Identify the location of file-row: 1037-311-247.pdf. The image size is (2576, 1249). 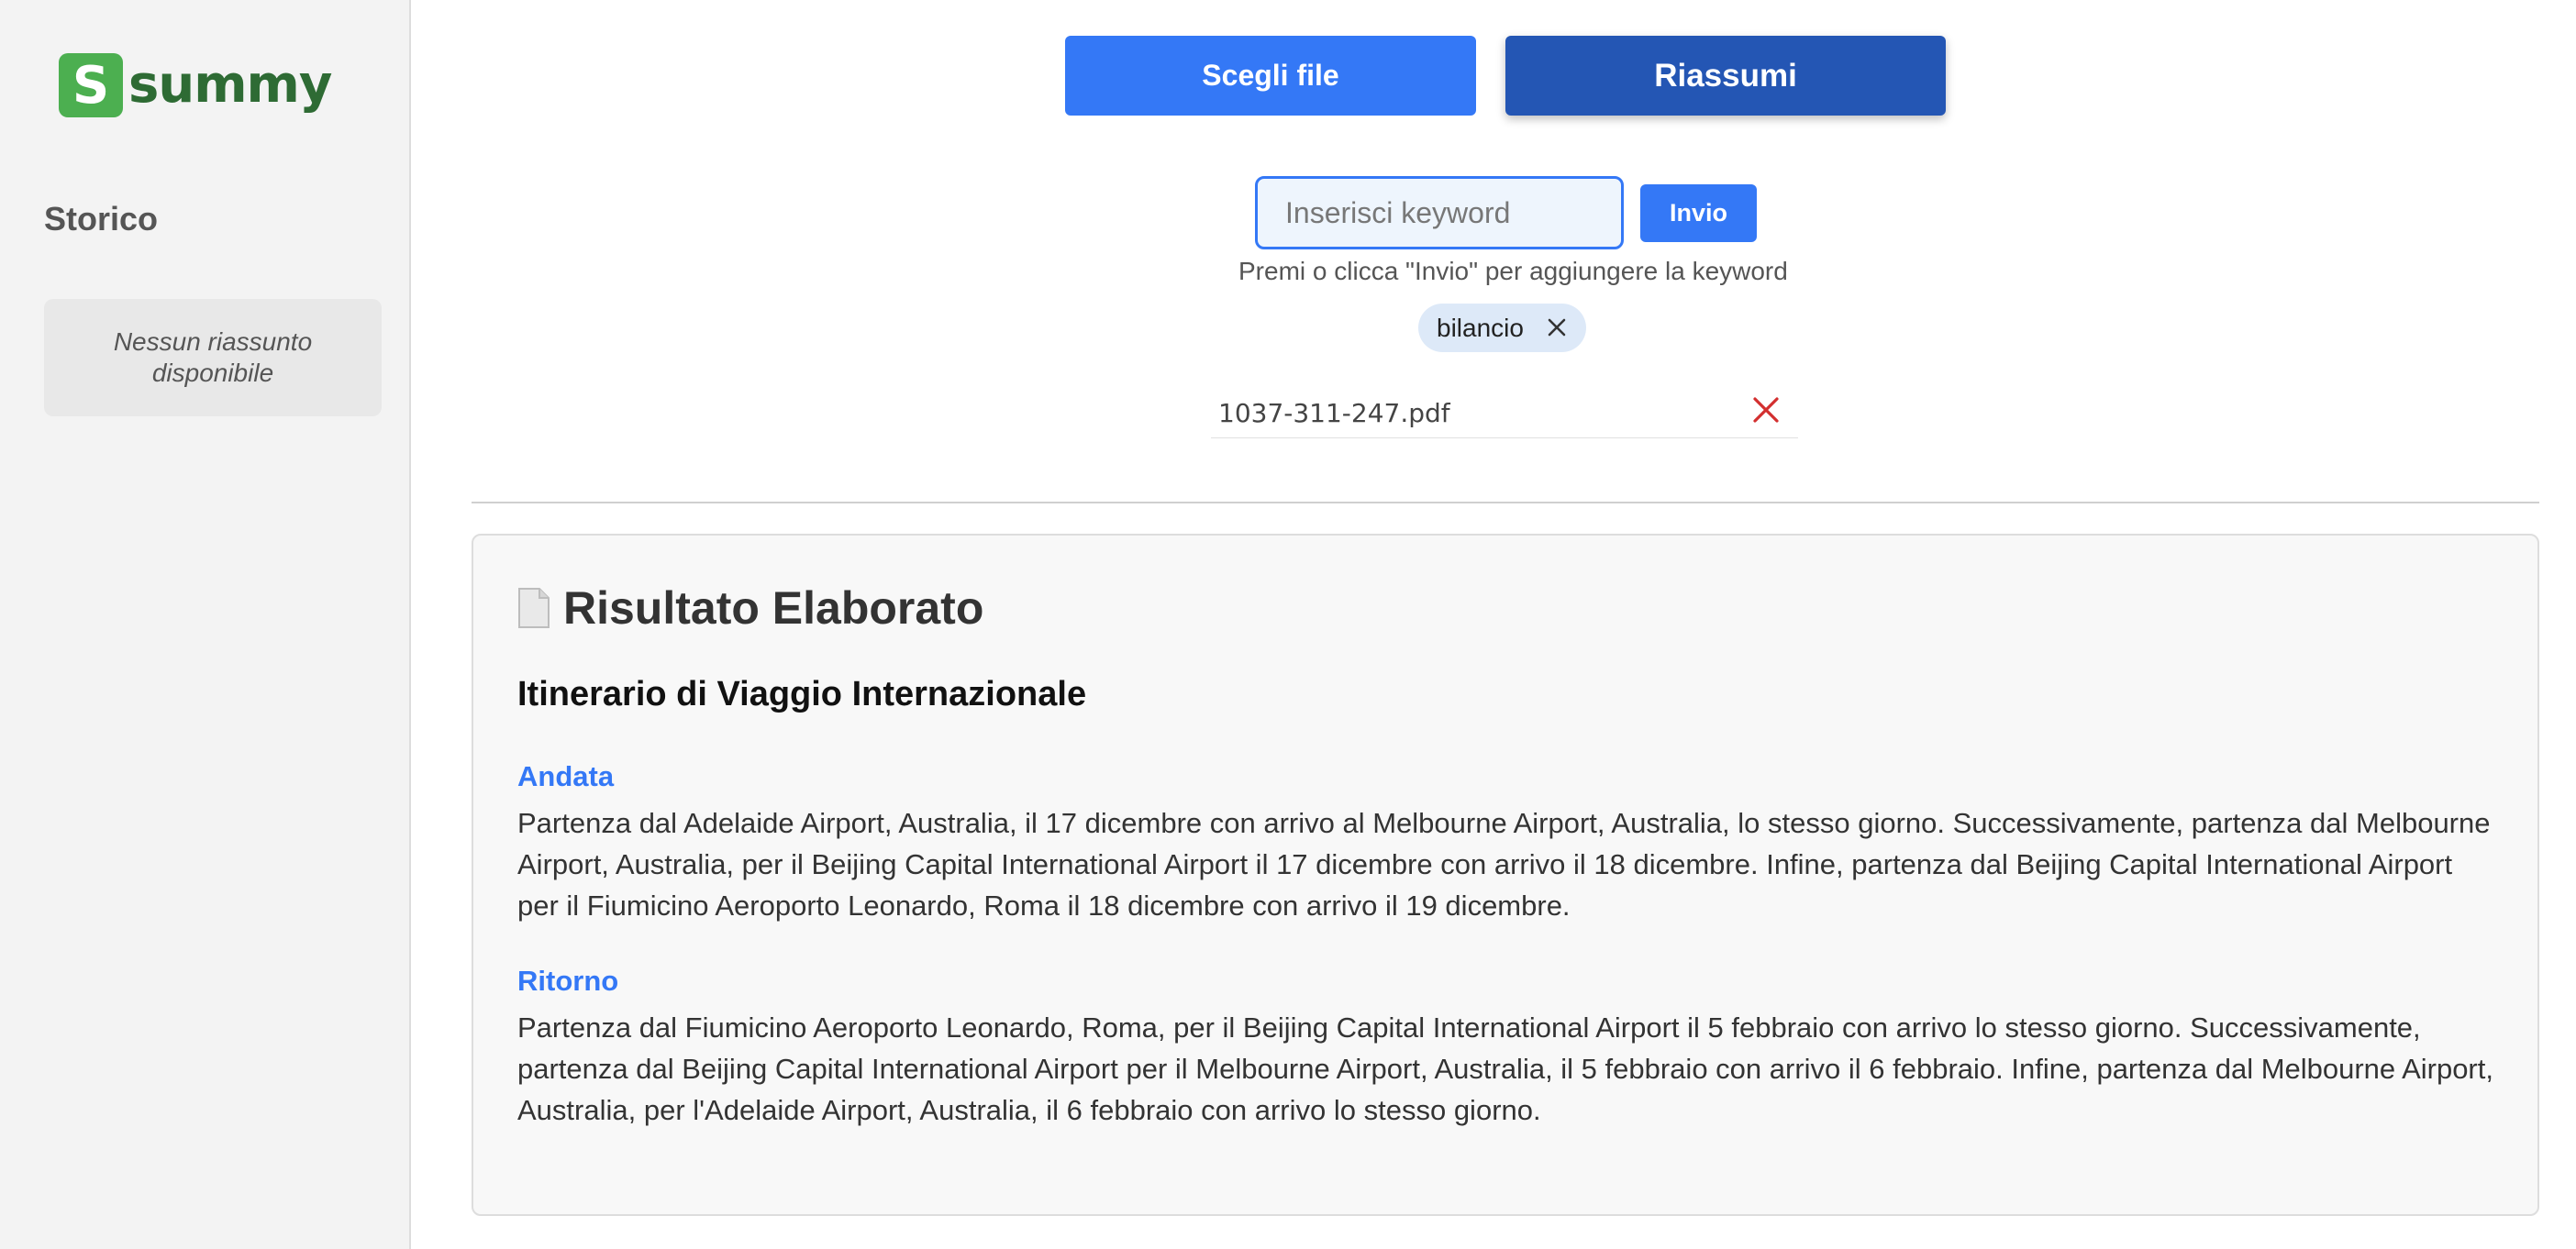
(1504, 415).